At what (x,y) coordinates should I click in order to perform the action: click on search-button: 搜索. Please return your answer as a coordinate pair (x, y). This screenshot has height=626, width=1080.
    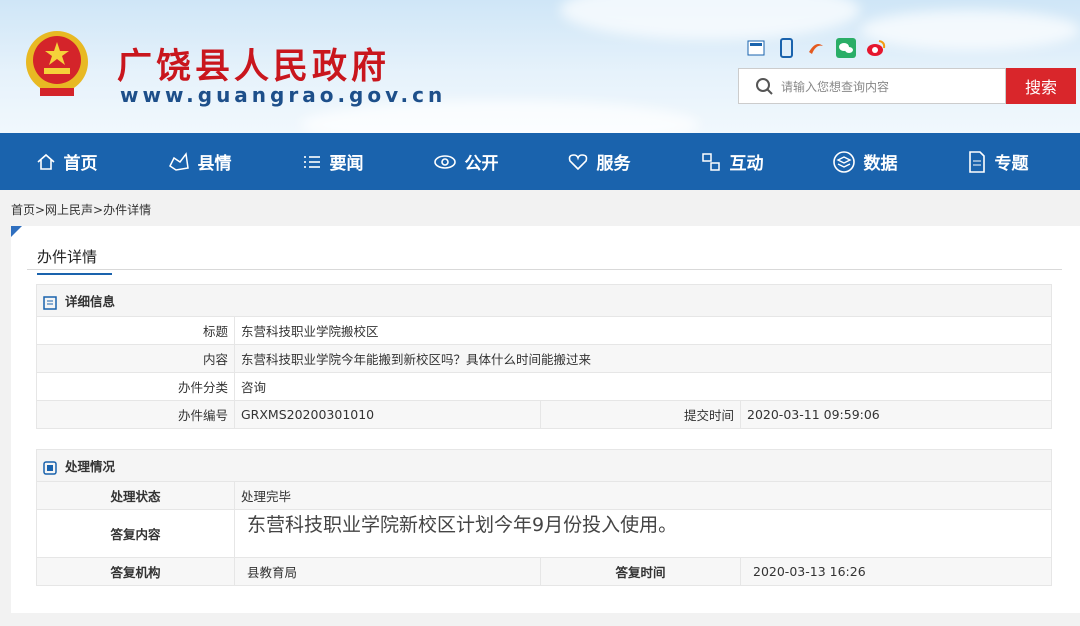
    Looking at the image, I should click on (1041, 86).